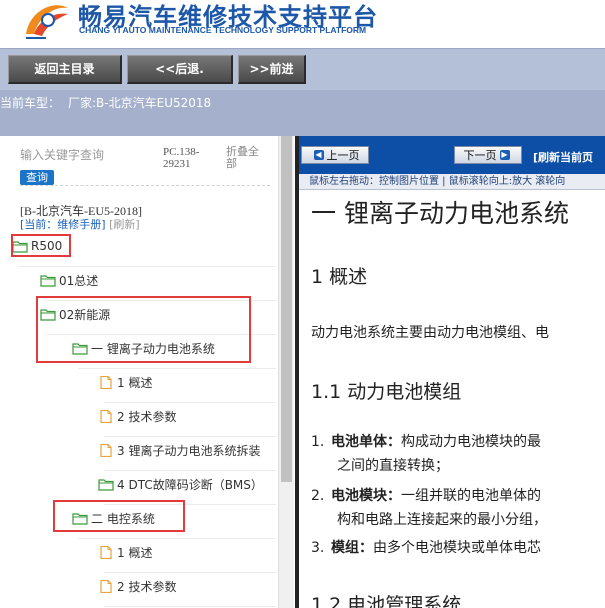  Describe the element at coordinates (124, 224) in the screenshot. I see `refresh-link: [刷新]` at that location.